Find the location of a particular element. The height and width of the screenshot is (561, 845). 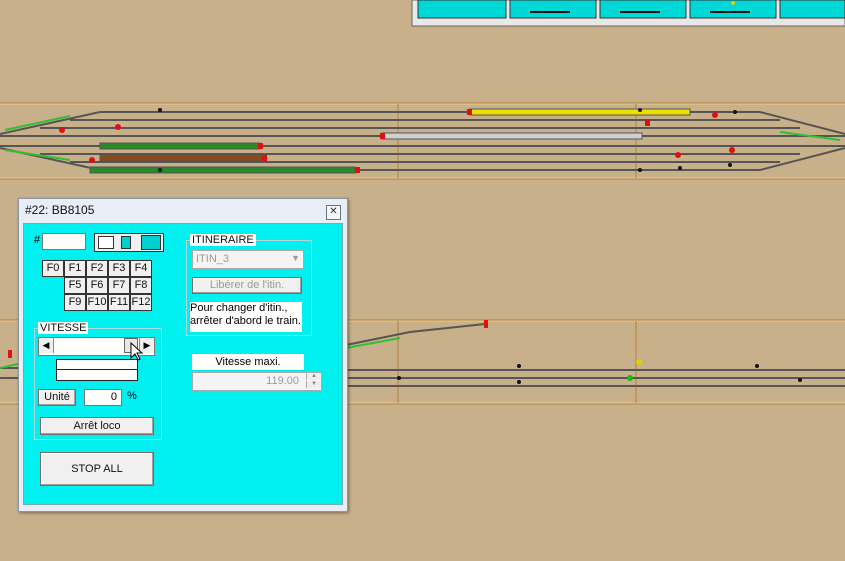

dialog-title: #22: BB8105 is located at coordinates (60, 210).